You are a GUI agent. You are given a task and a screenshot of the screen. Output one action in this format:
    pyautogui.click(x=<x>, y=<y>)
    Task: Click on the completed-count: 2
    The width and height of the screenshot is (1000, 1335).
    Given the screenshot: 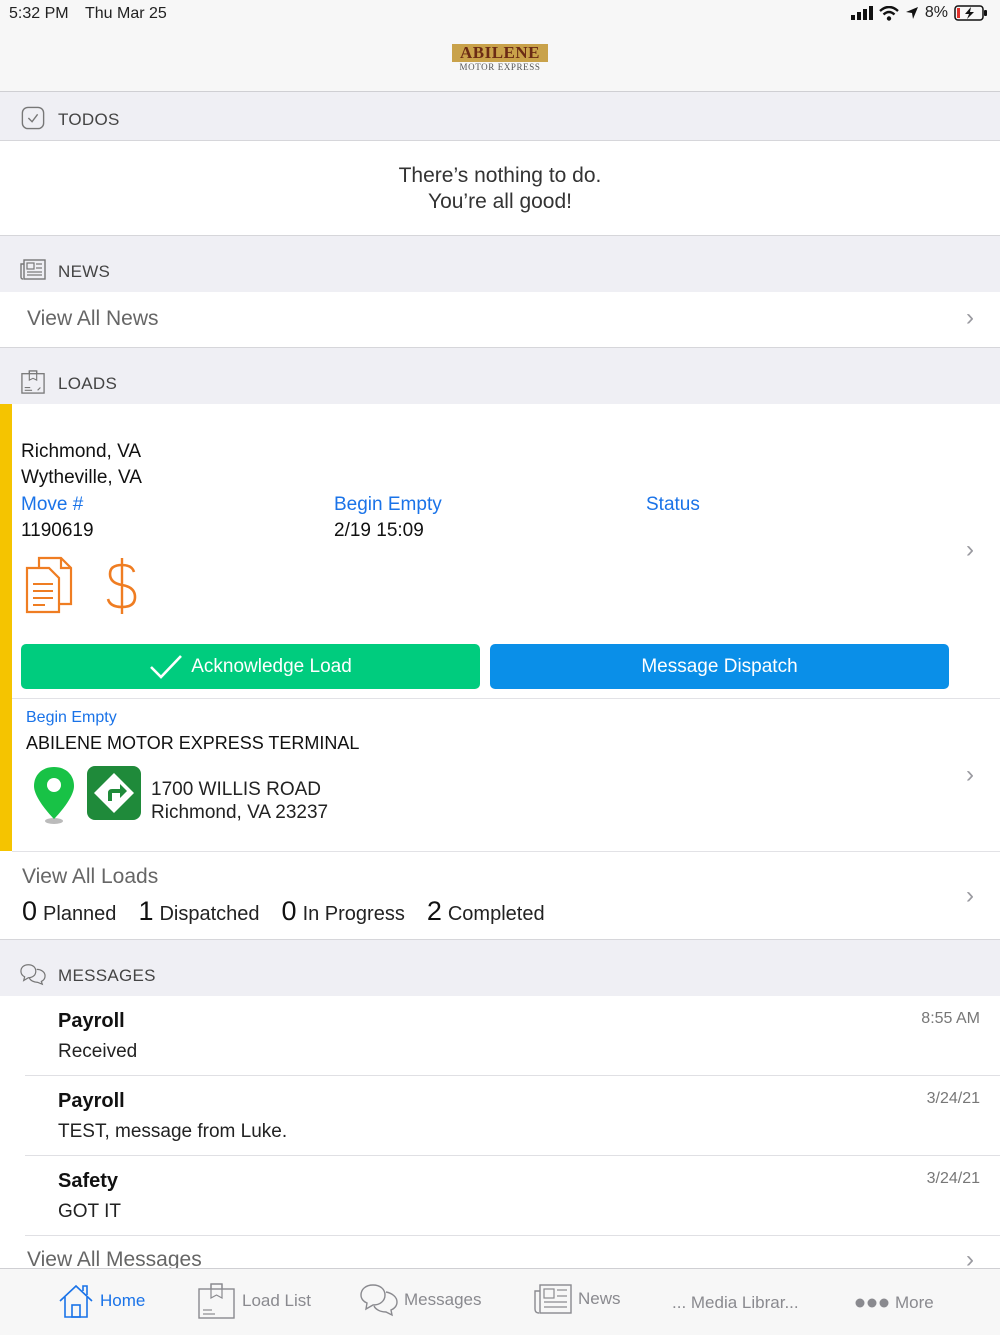 What is the action you would take?
    pyautogui.click(x=434, y=911)
    